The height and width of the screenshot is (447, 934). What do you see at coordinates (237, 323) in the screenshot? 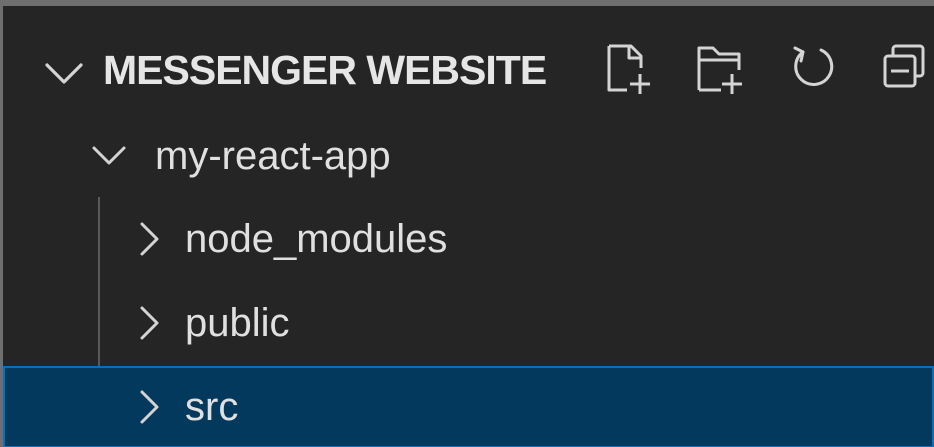
I see `tree-item-label: public` at bounding box center [237, 323].